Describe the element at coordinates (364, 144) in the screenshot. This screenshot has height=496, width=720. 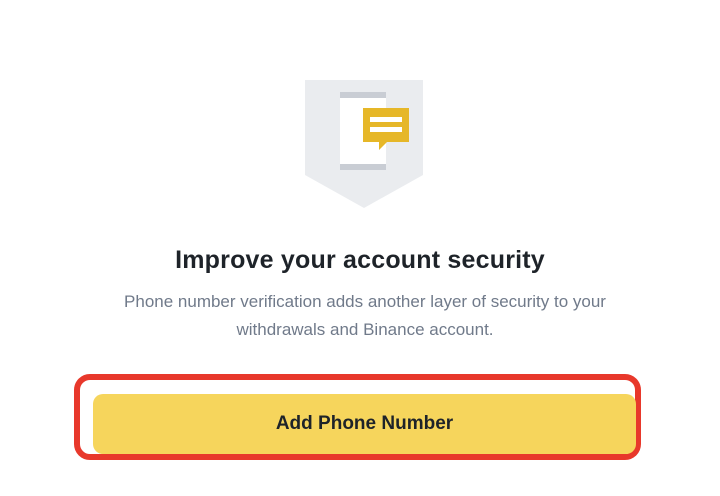
I see `phone-message-icon` at that location.